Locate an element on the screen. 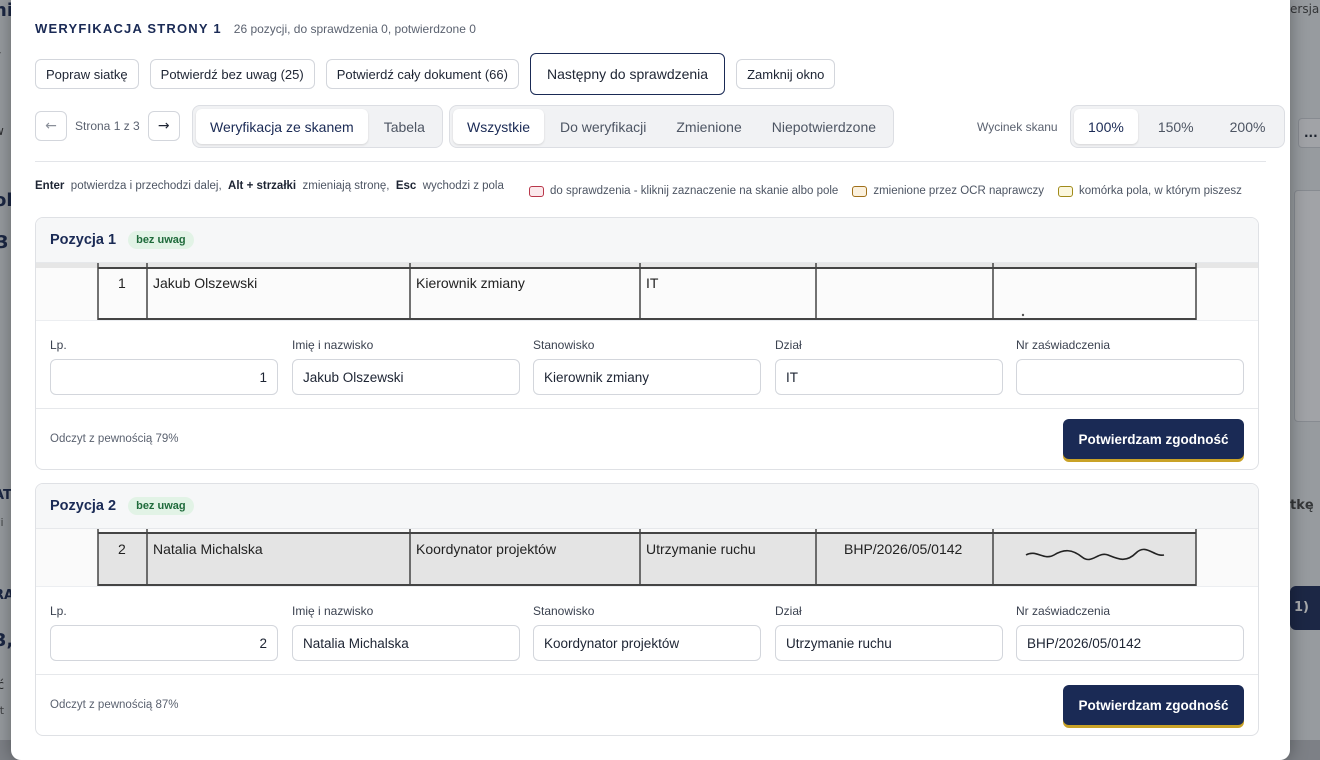  tab-scan-verification: Weryfikacja ze skanem is located at coordinates (282, 126).